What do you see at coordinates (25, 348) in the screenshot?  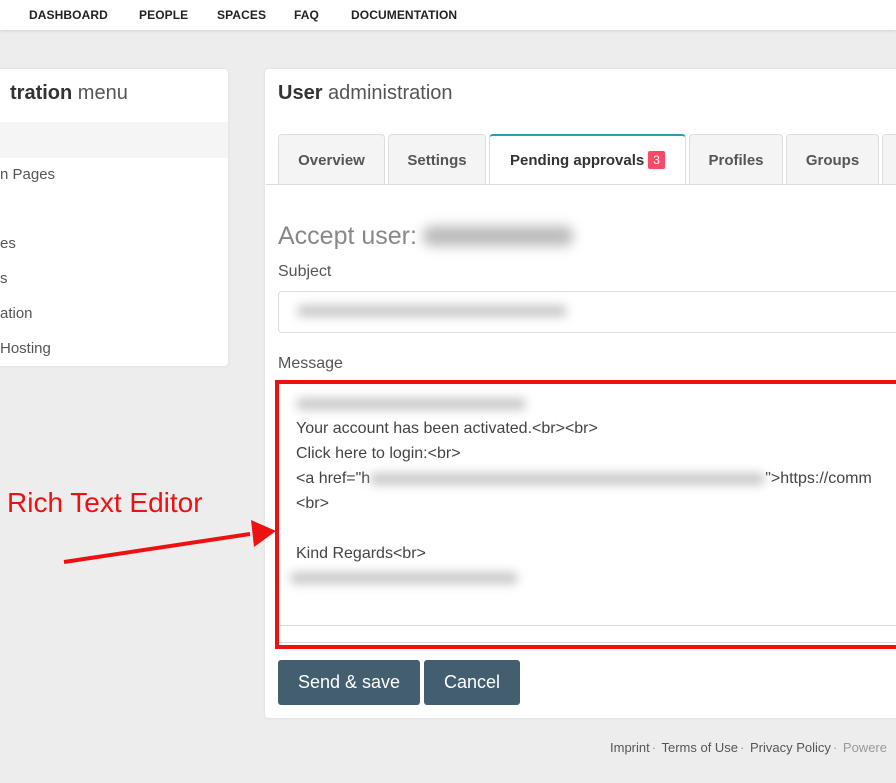 I see `sidebar-item-hosting: Hosting` at bounding box center [25, 348].